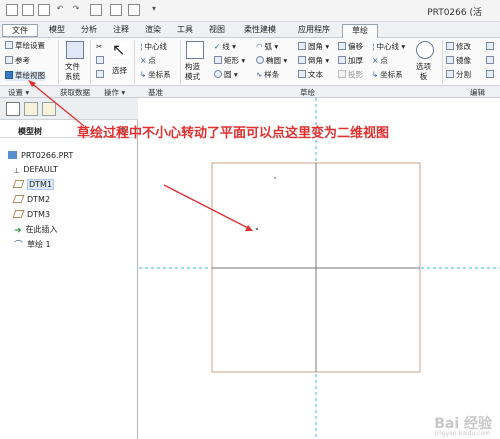 The height and width of the screenshot is (439, 500). What do you see at coordinates (387, 75) in the screenshot?
I see `coordsys-datum-button: ↳ 坐标系` at bounding box center [387, 75].